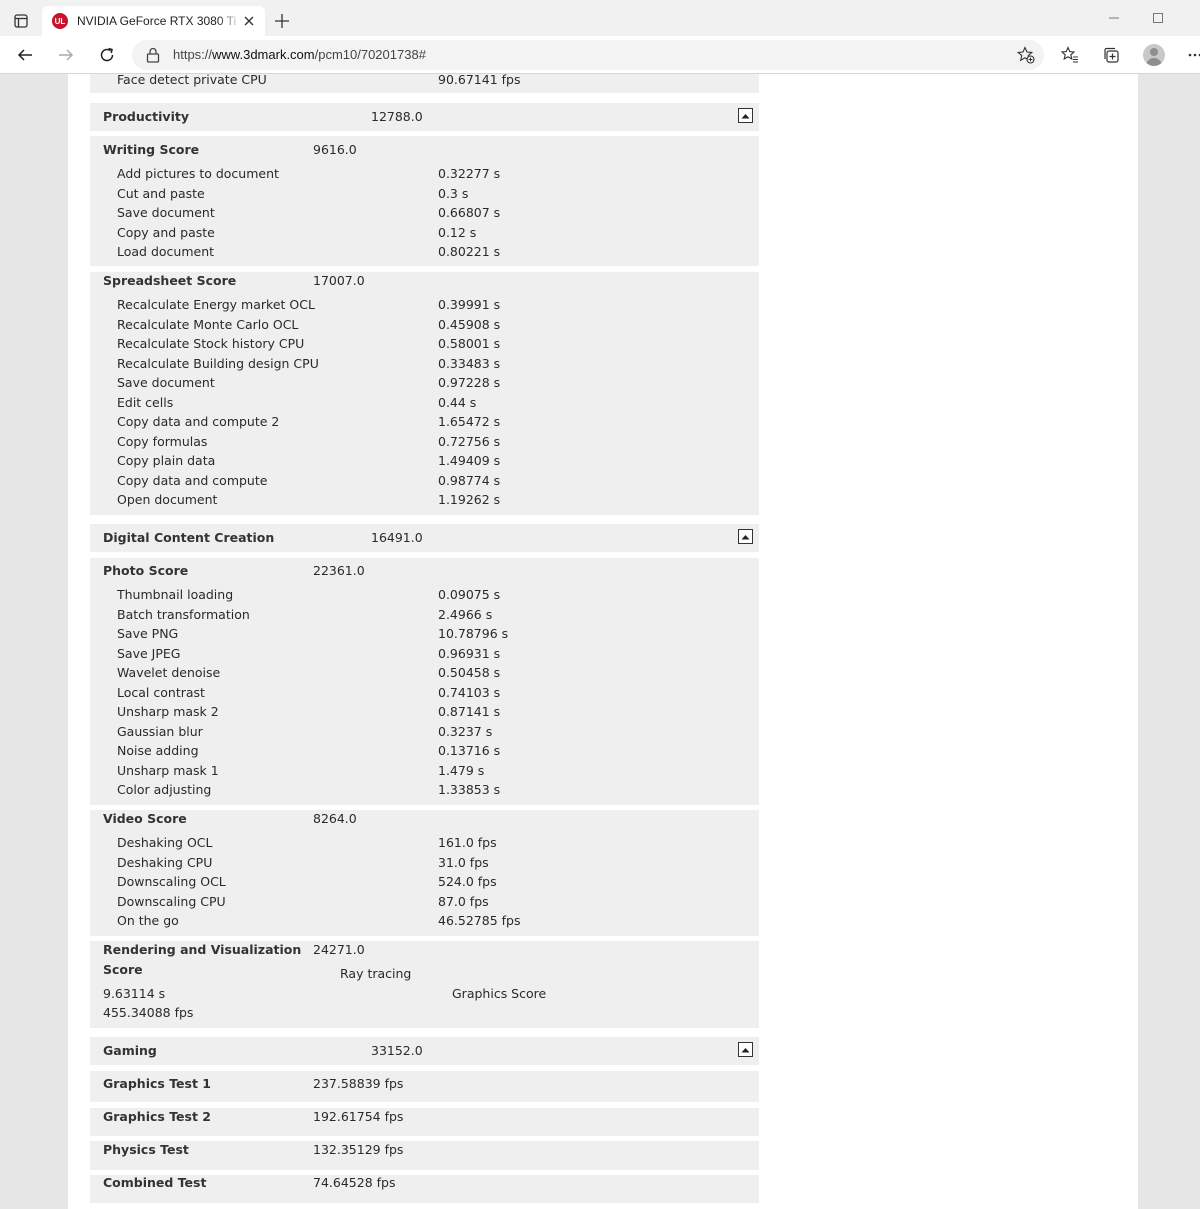  What do you see at coordinates (166, 232) in the screenshot?
I see `item-label: Copy and paste` at bounding box center [166, 232].